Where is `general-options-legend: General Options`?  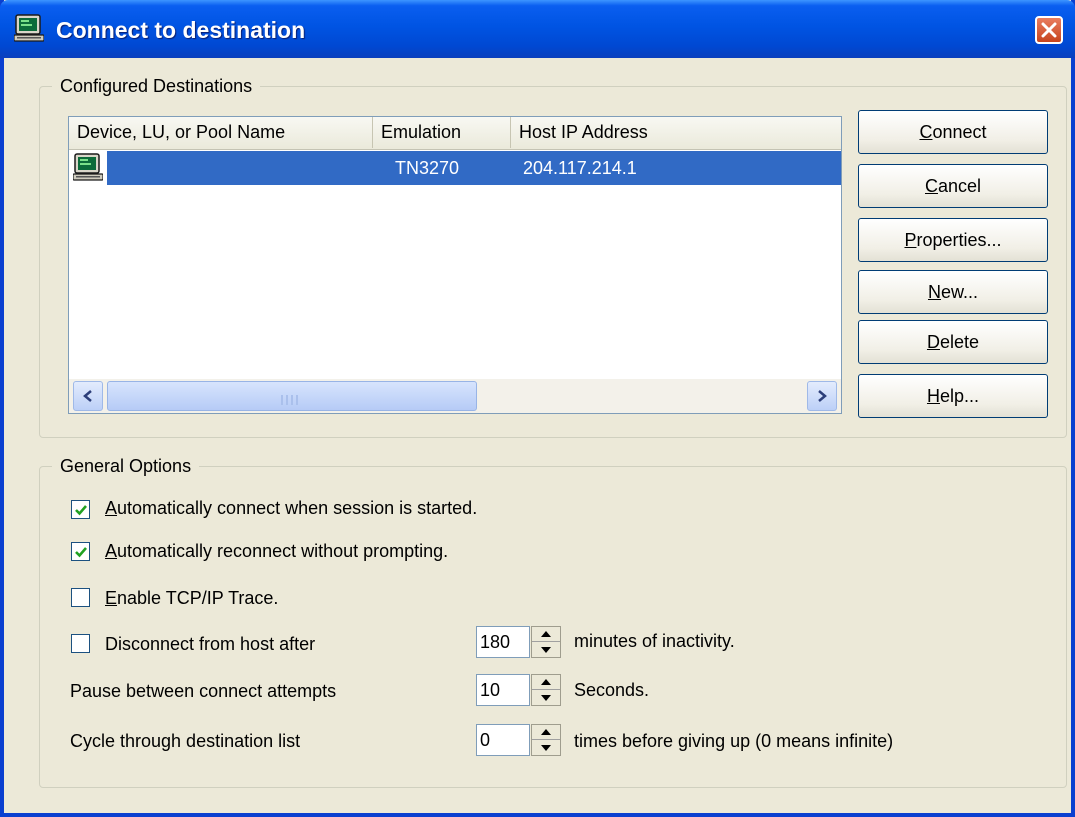 general-options-legend: General Options is located at coordinates (126, 466).